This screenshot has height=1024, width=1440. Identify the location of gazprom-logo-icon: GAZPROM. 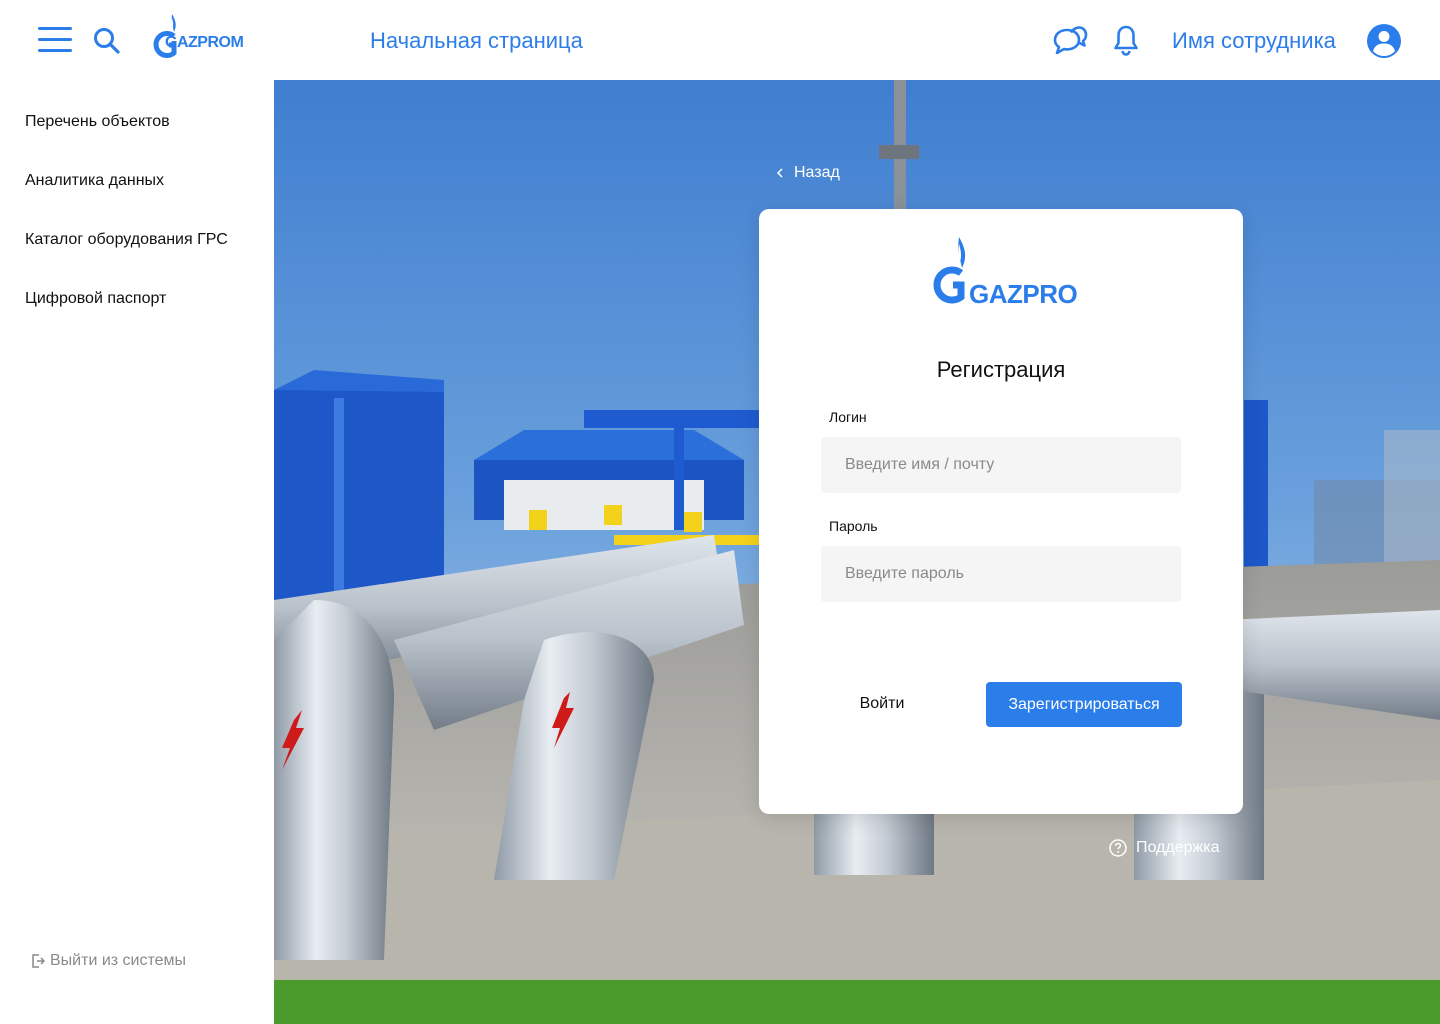
(1005, 272).